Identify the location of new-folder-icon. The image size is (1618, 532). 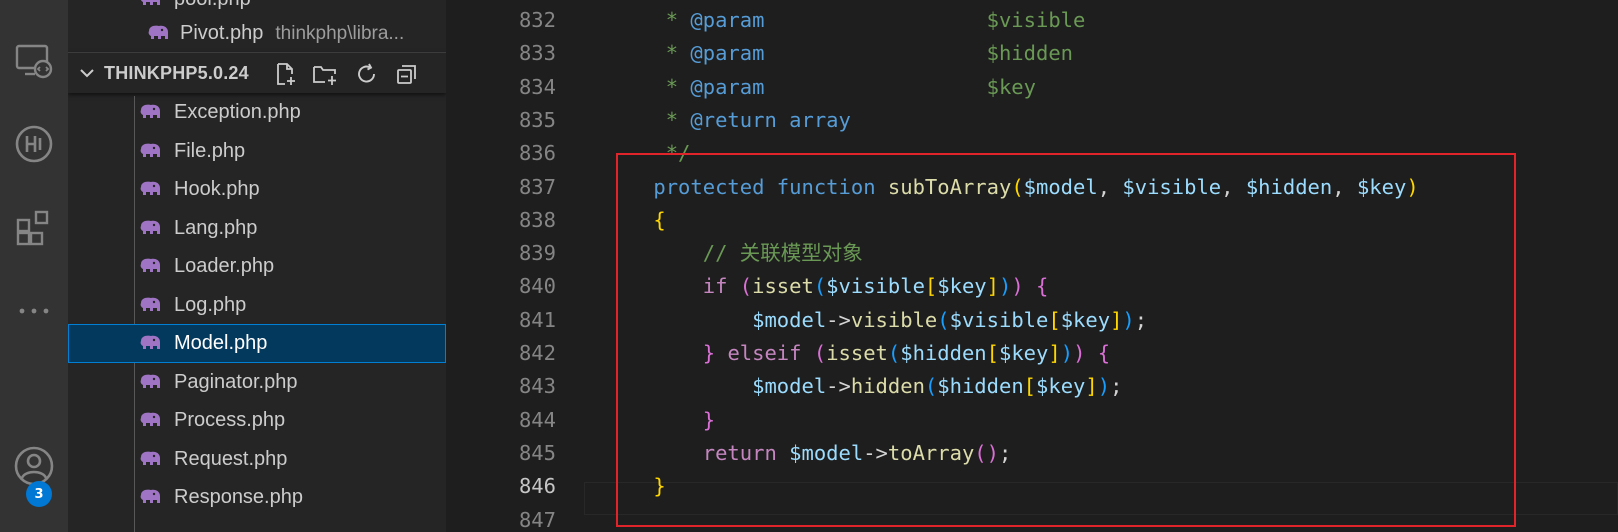
(325, 74).